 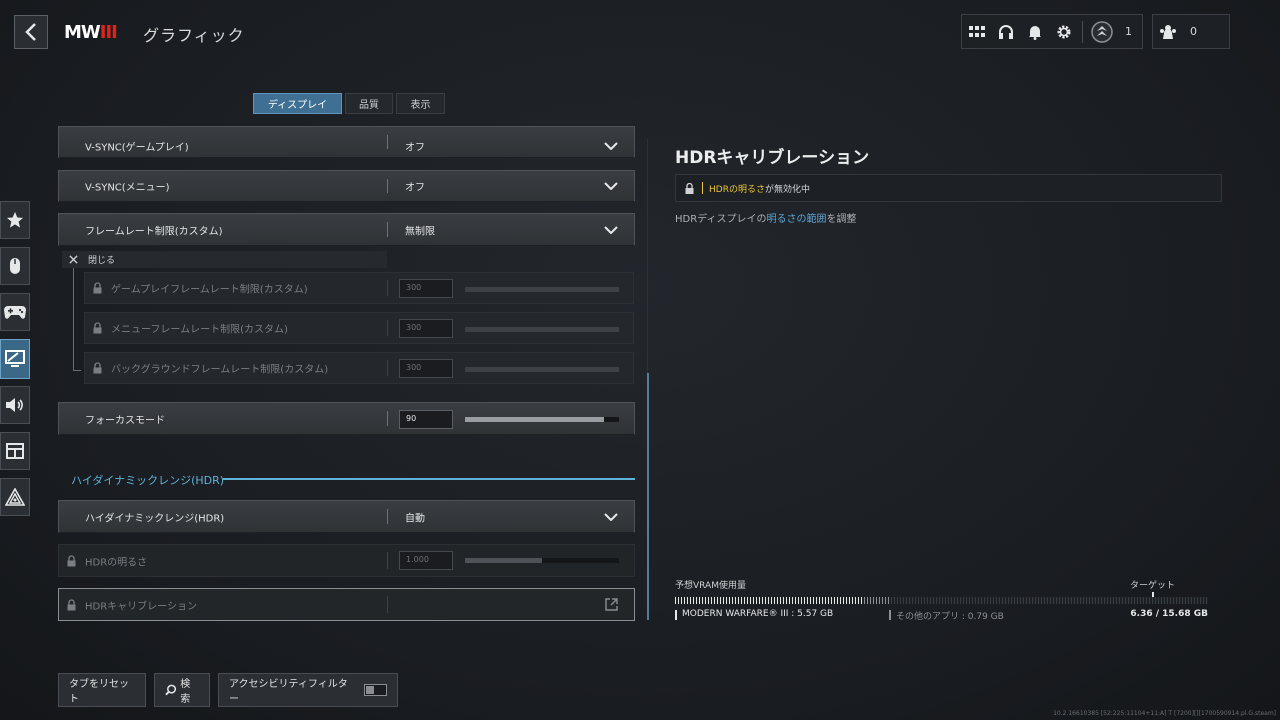 I want to click on sidebar-item-favorites, so click(x=15, y=220).